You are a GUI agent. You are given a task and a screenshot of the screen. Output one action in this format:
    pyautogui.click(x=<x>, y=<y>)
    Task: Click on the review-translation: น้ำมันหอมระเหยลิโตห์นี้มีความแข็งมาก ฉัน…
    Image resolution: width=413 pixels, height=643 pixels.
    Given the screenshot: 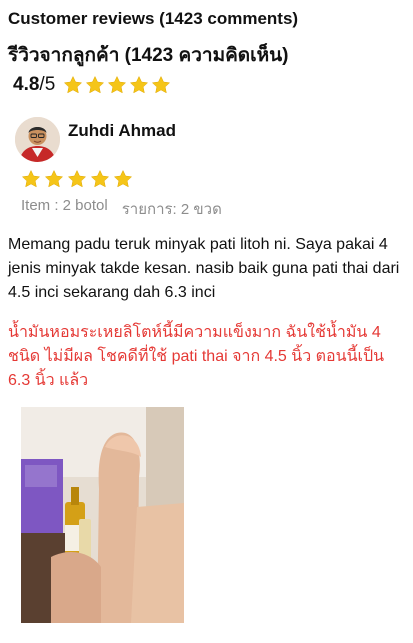 What is the action you would take?
    pyautogui.click(x=196, y=356)
    